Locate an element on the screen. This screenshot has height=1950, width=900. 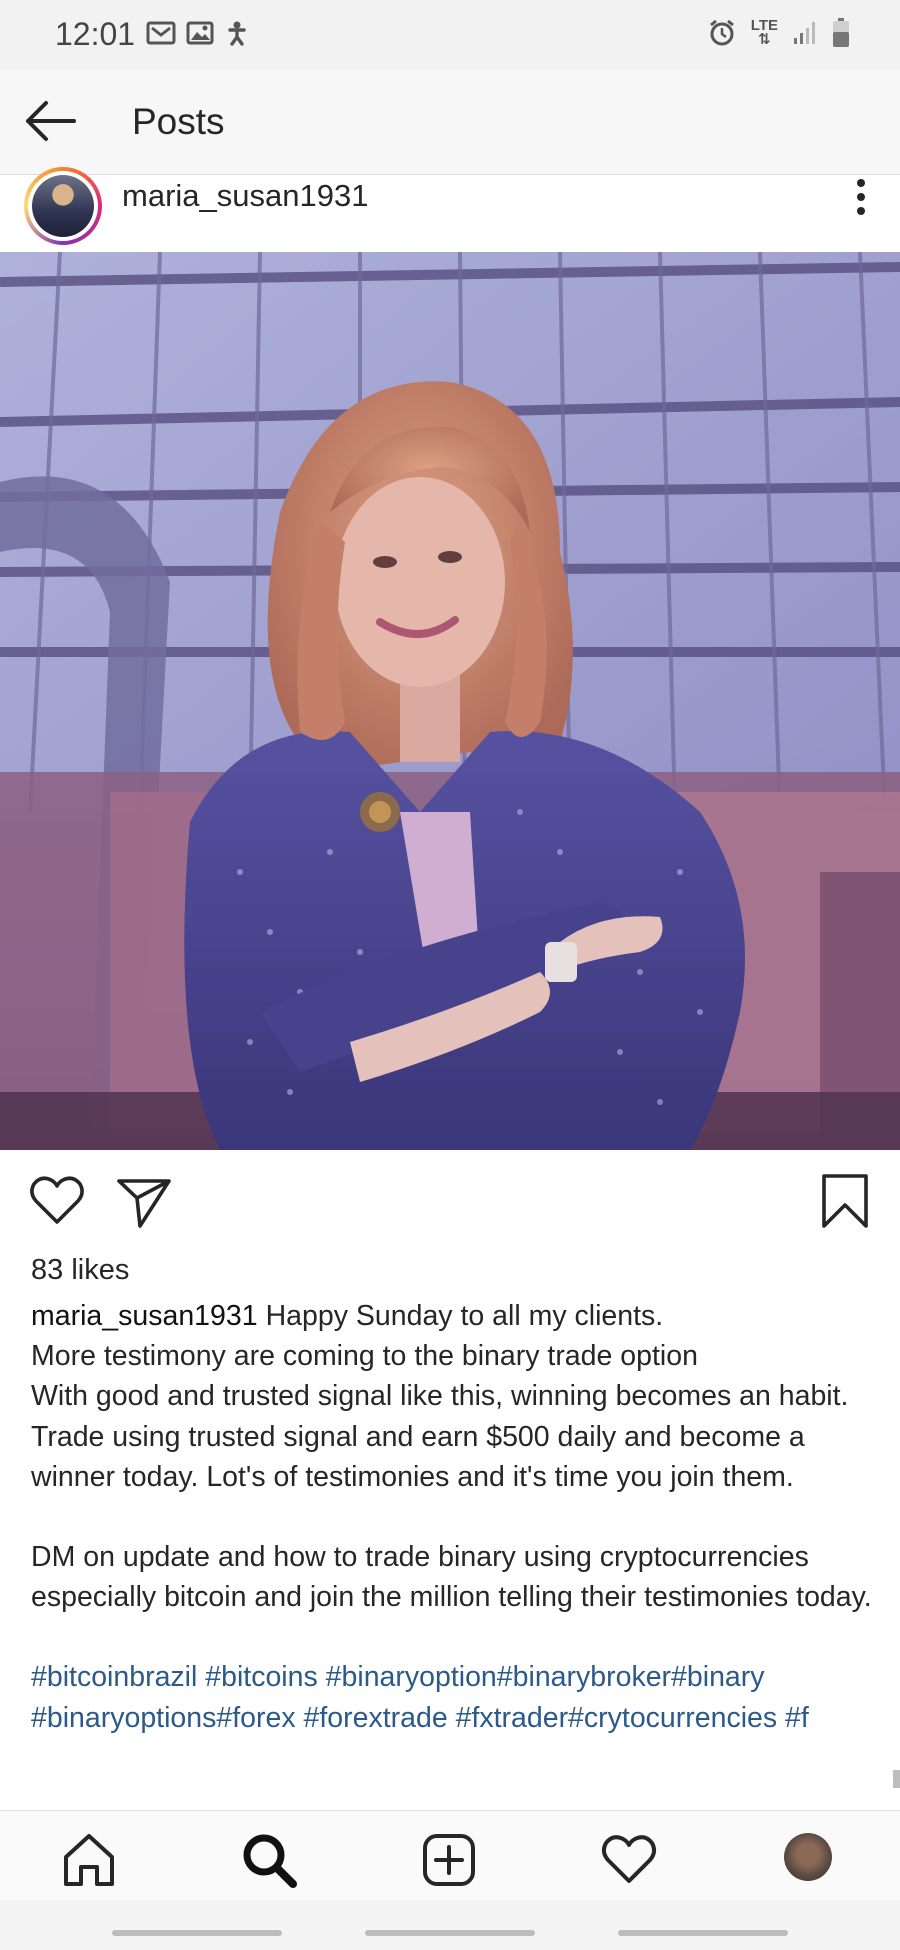
share-button is located at coordinates (144, 1201).